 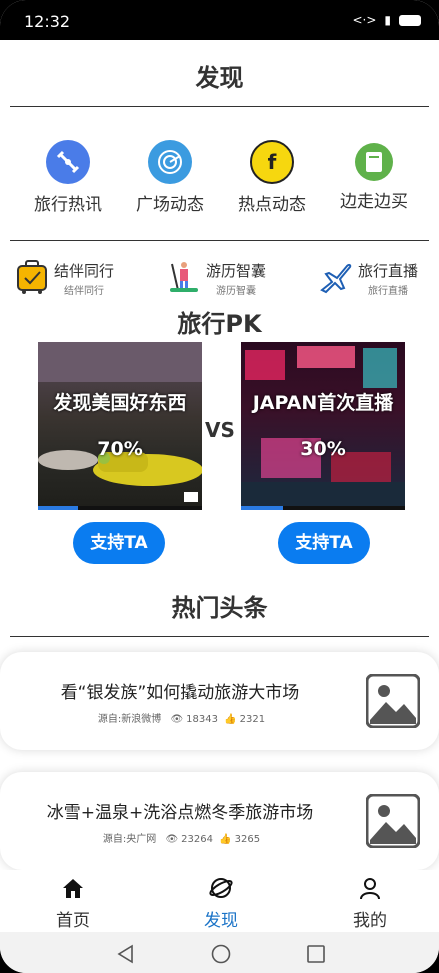 I want to click on tab-label: 首页, so click(x=73, y=921).